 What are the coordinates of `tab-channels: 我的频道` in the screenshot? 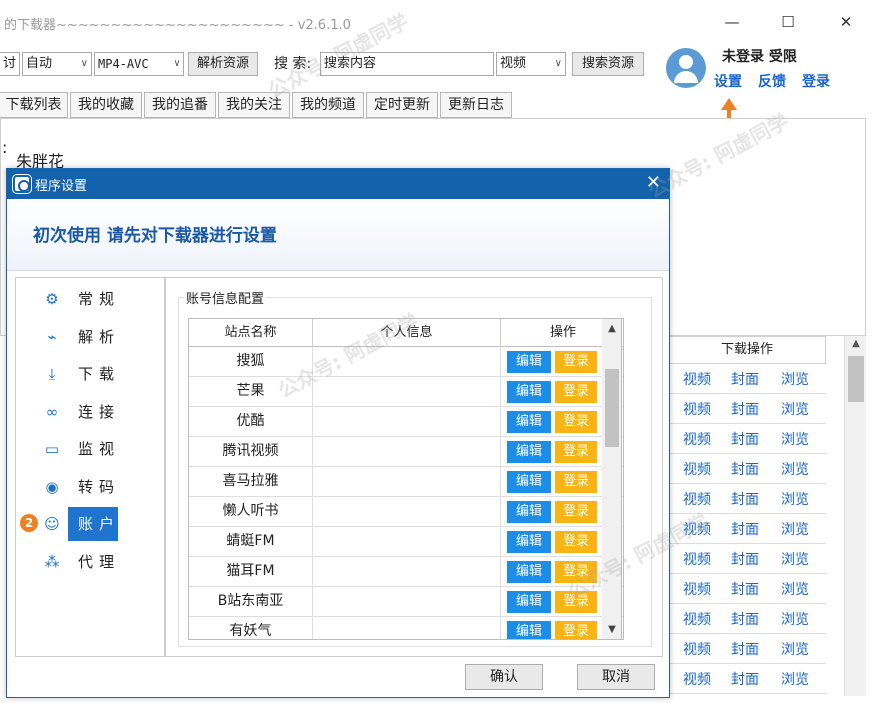 It's located at (328, 105).